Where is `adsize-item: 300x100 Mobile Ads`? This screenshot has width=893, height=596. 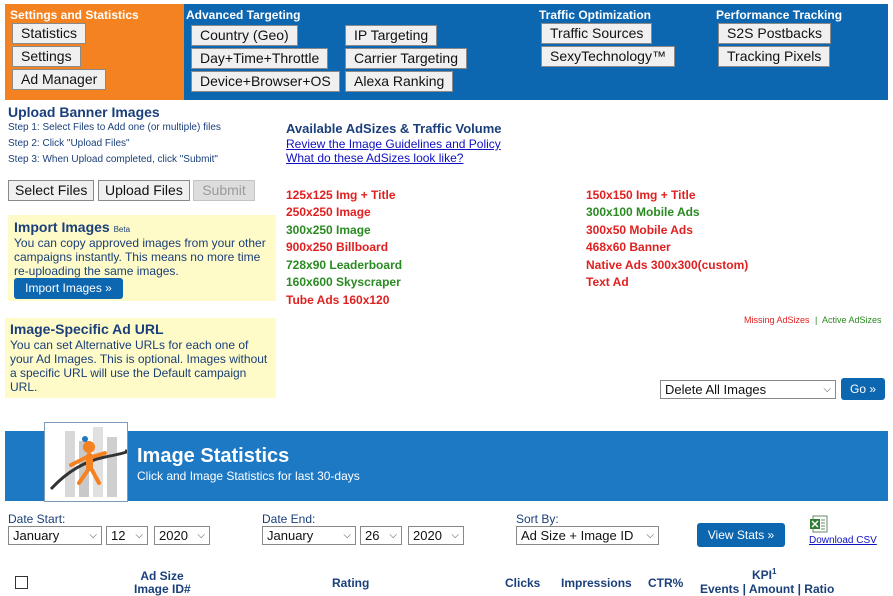
adsize-item: 300x100 Mobile Ads is located at coordinates (643, 212).